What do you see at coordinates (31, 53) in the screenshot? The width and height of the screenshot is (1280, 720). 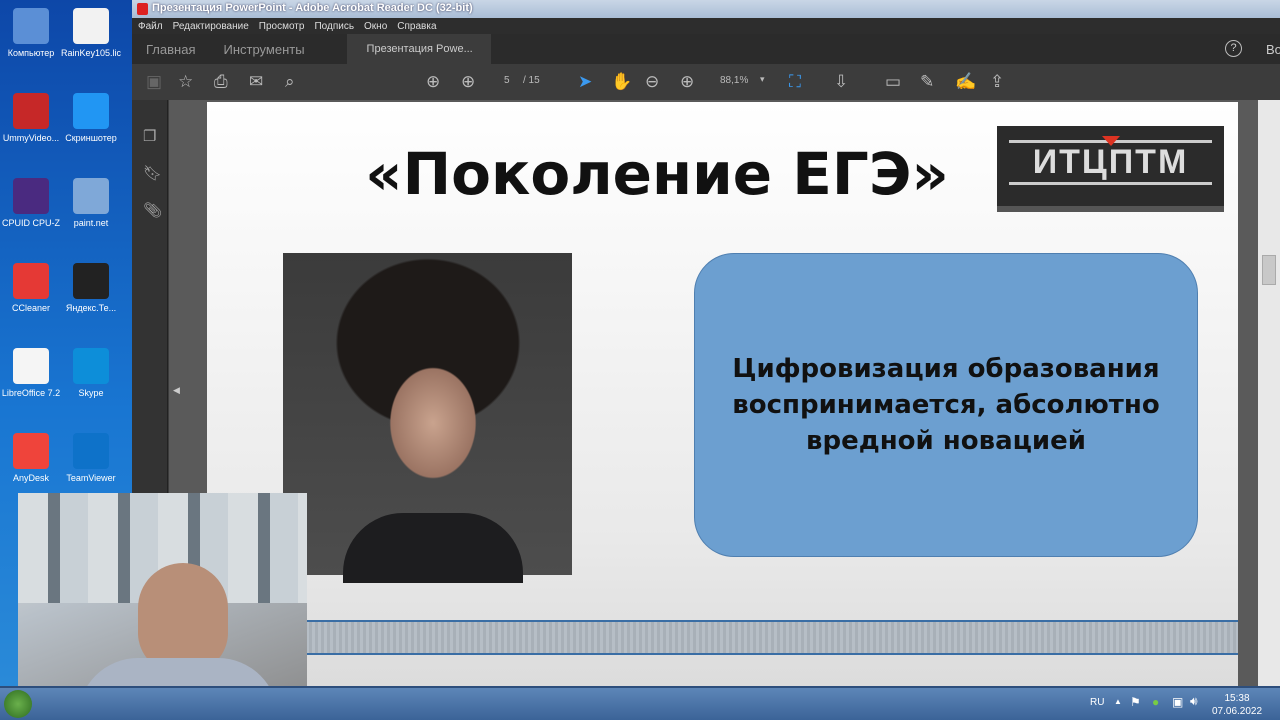 I see `desktop-icon-label: Компьютер` at bounding box center [31, 53].